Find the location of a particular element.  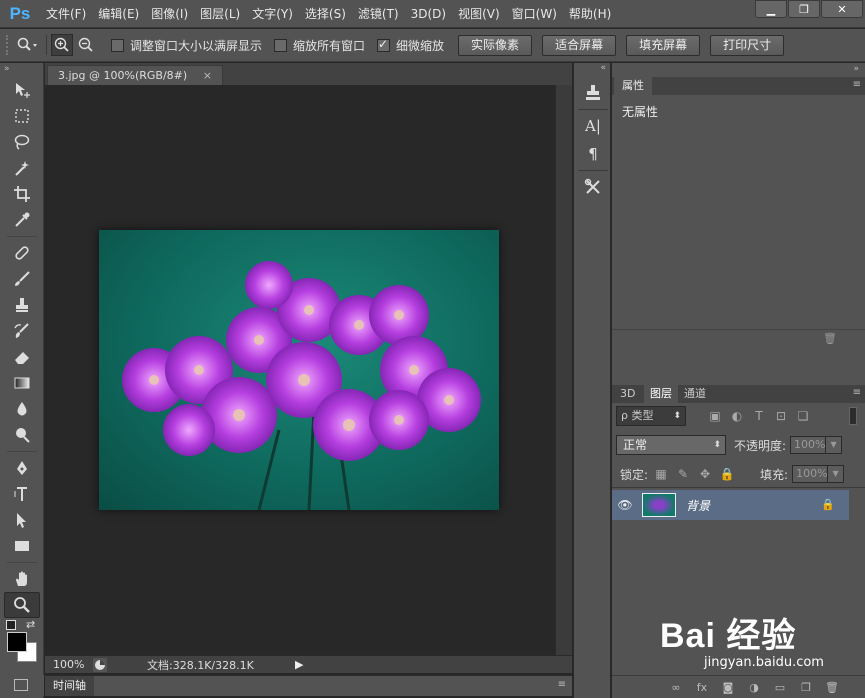

tab-layers: 图层 is located at coordinates (661, 394).